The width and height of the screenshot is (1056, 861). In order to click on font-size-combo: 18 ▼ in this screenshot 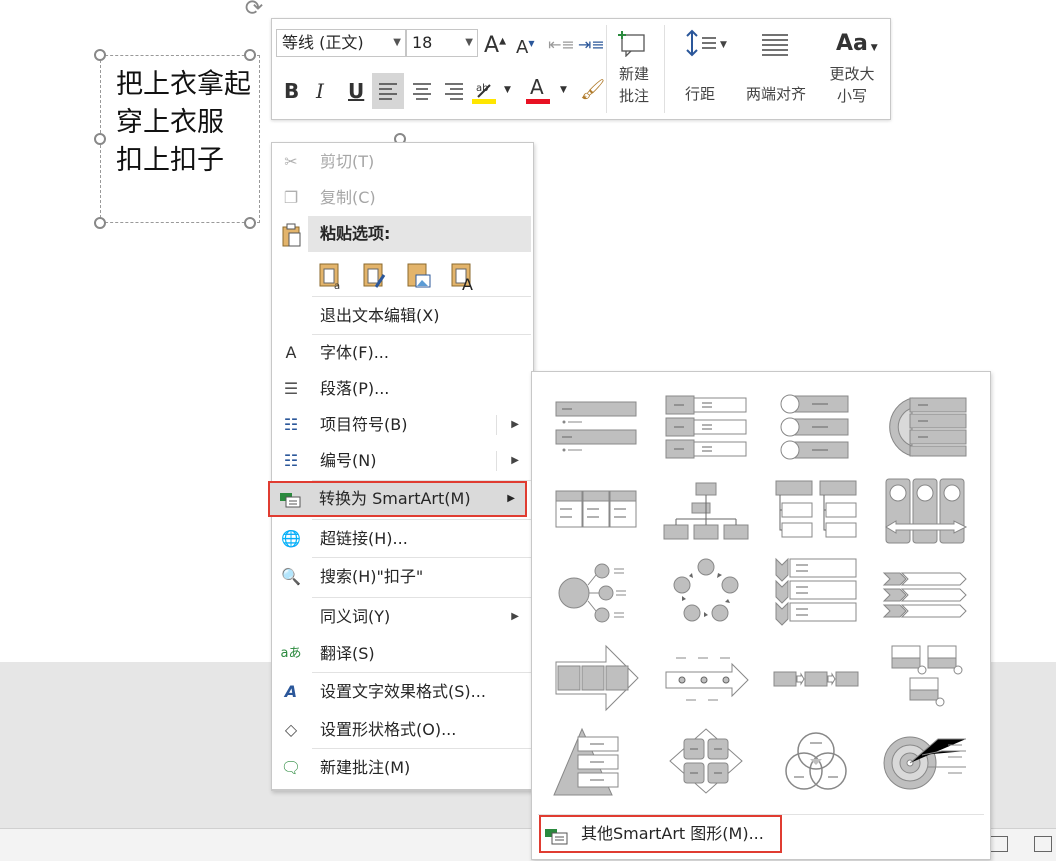, I will do `click(442, 43)`.